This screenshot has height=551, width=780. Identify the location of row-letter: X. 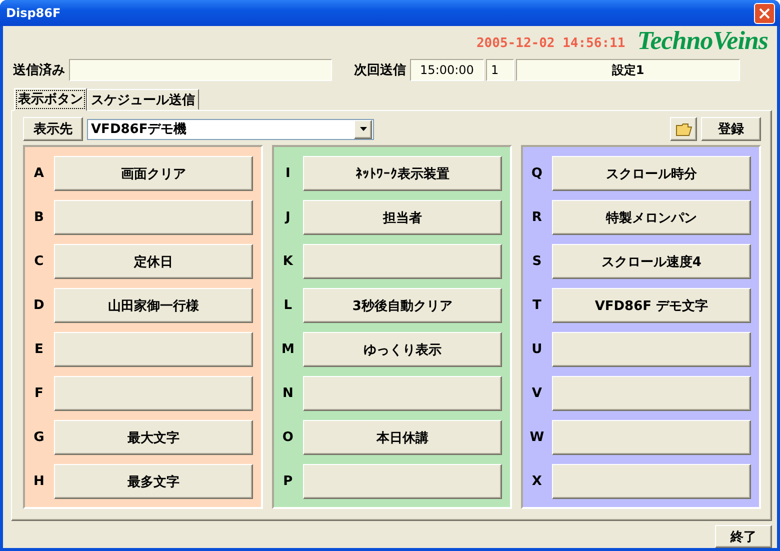
(536, 481).